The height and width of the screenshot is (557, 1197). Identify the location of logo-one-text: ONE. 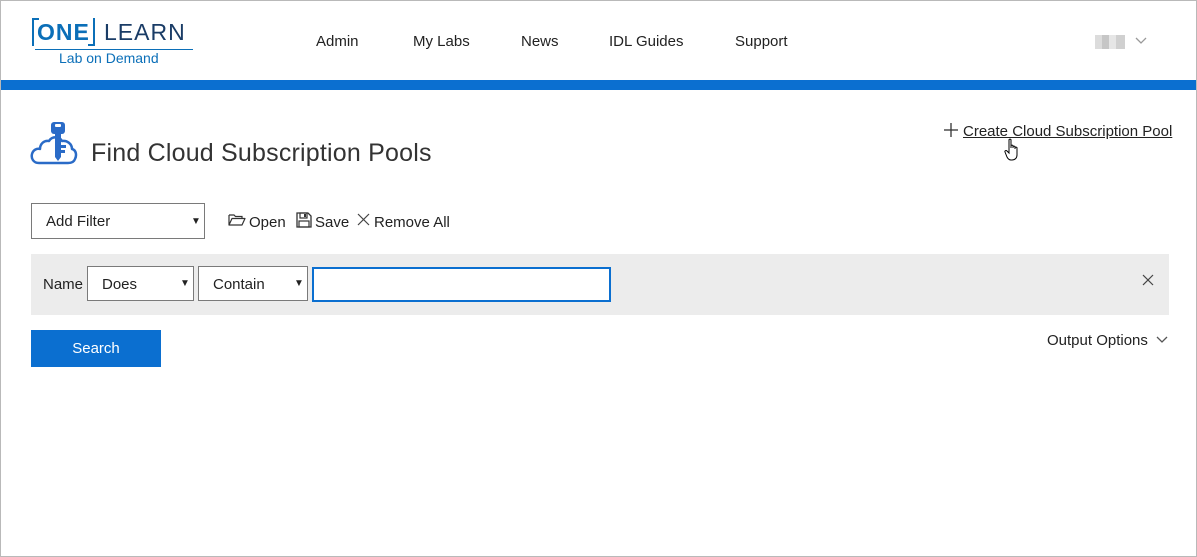
(63, 32).